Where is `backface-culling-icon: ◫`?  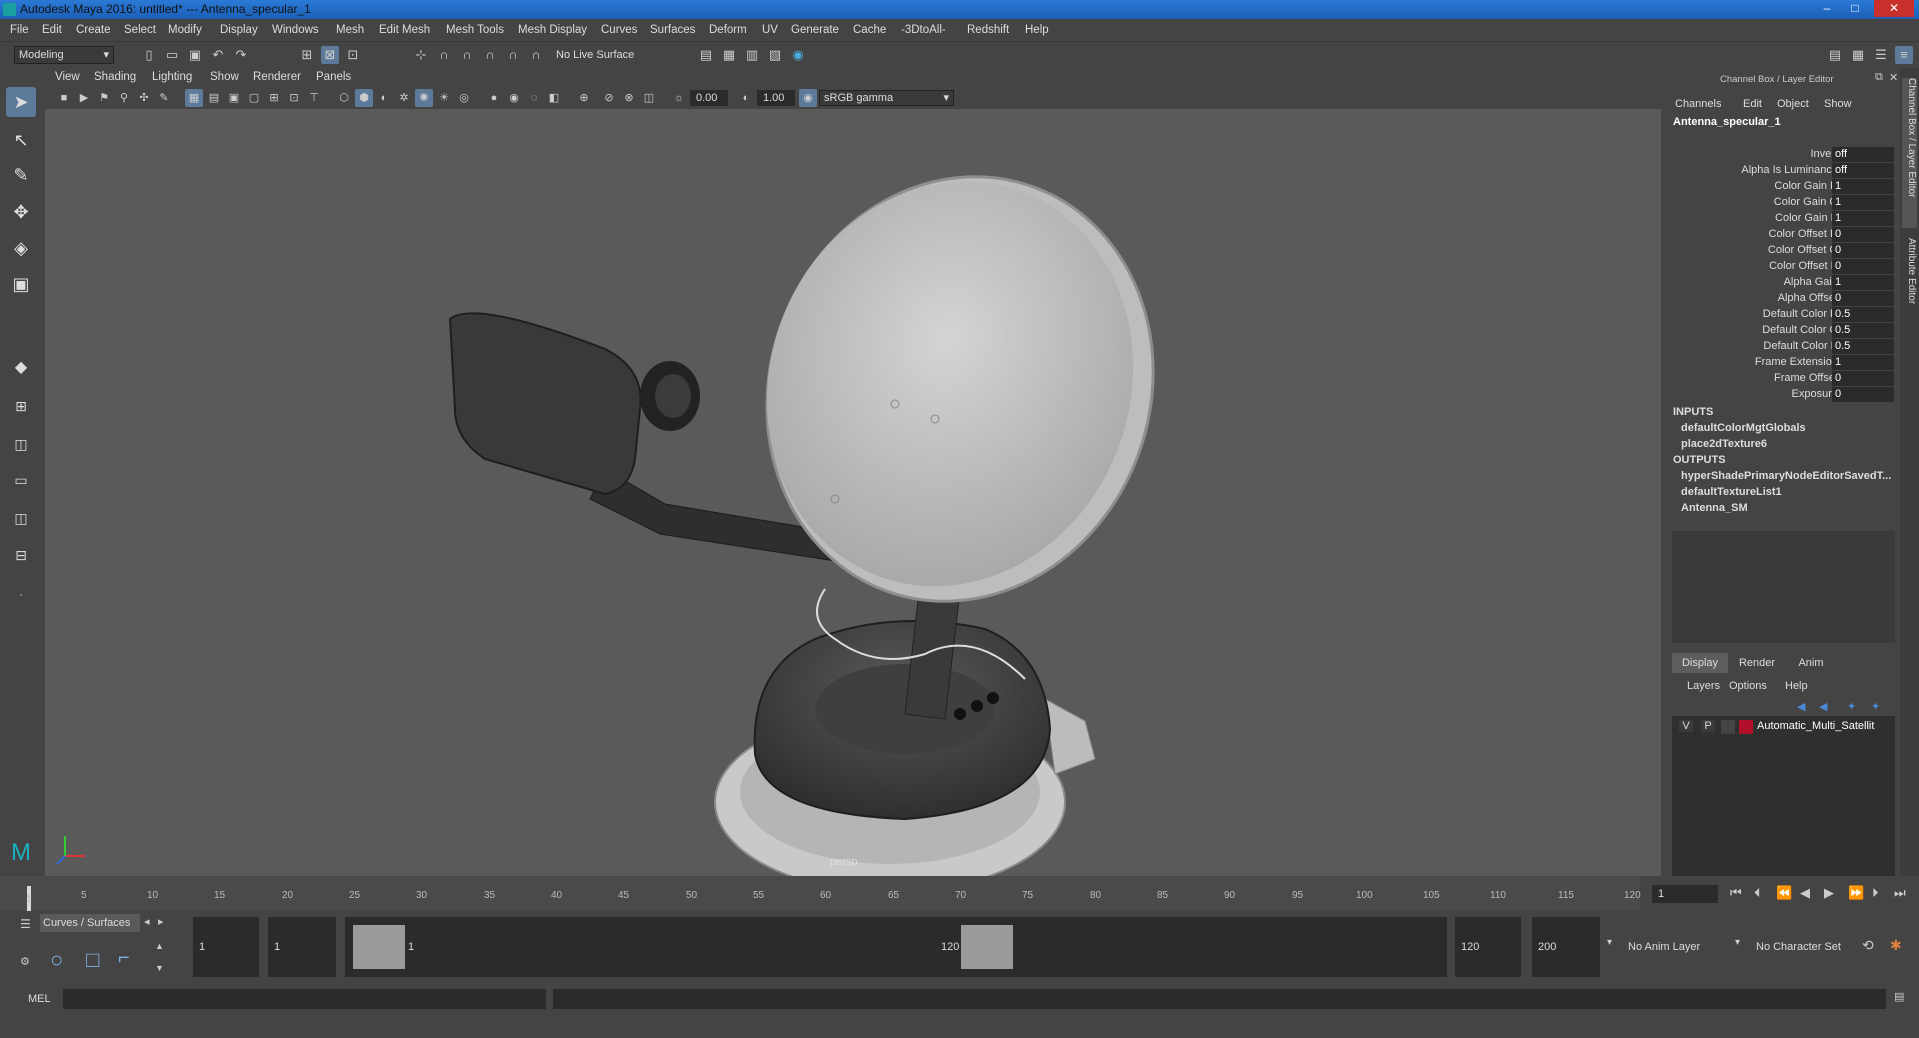
backface-culling-icon: ◫ is located at coordinates (649, 98).